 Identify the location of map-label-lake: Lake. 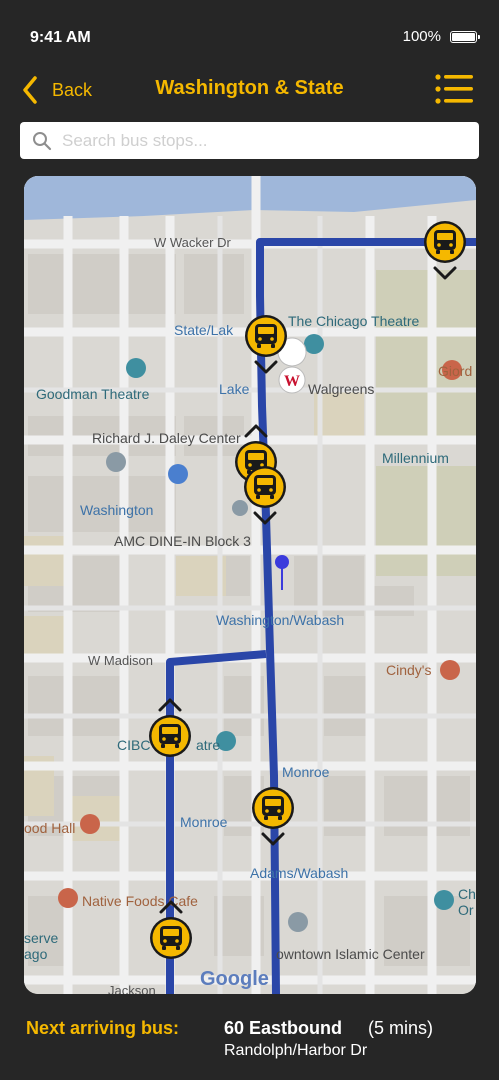
(234, 389).